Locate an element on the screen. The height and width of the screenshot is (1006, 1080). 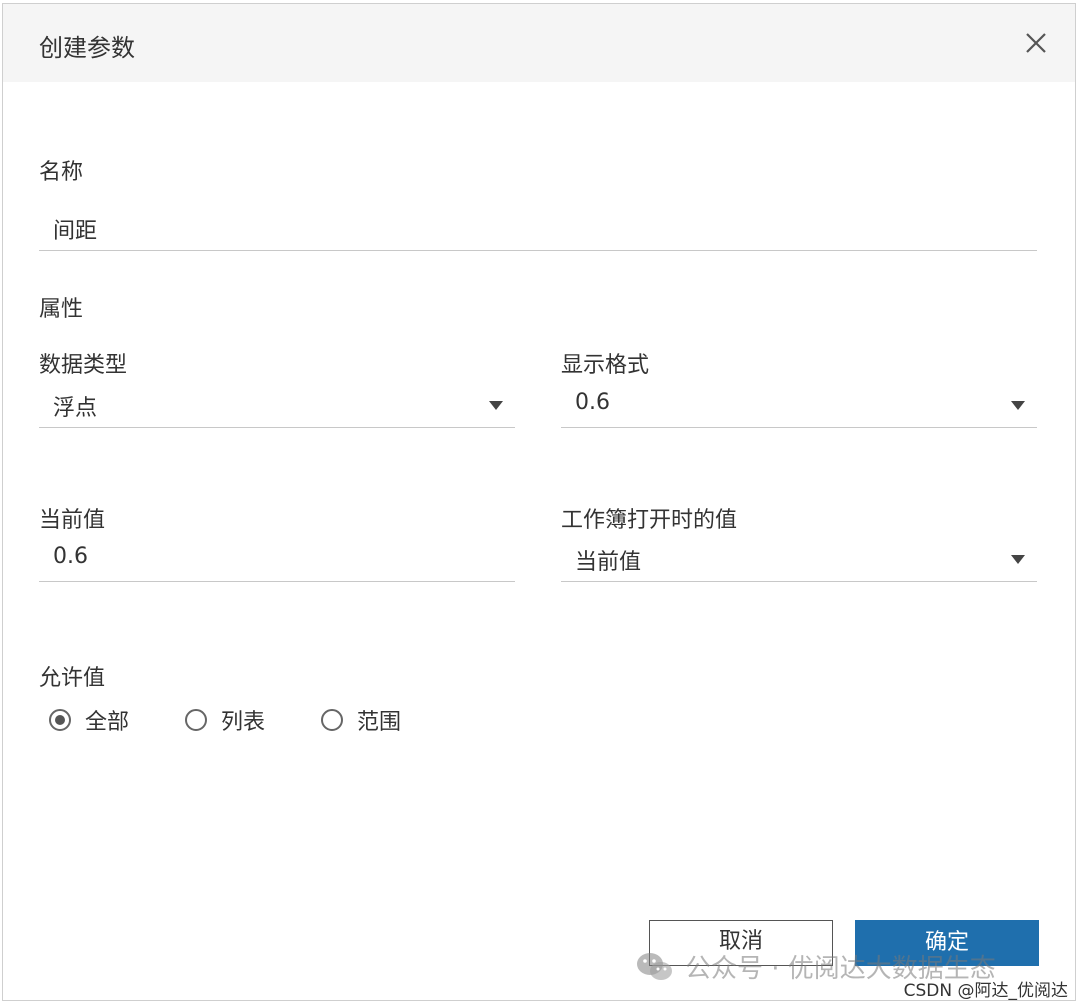
value-when-open-label: 工作簿打开时的值 is located at coordinates (649, 520).